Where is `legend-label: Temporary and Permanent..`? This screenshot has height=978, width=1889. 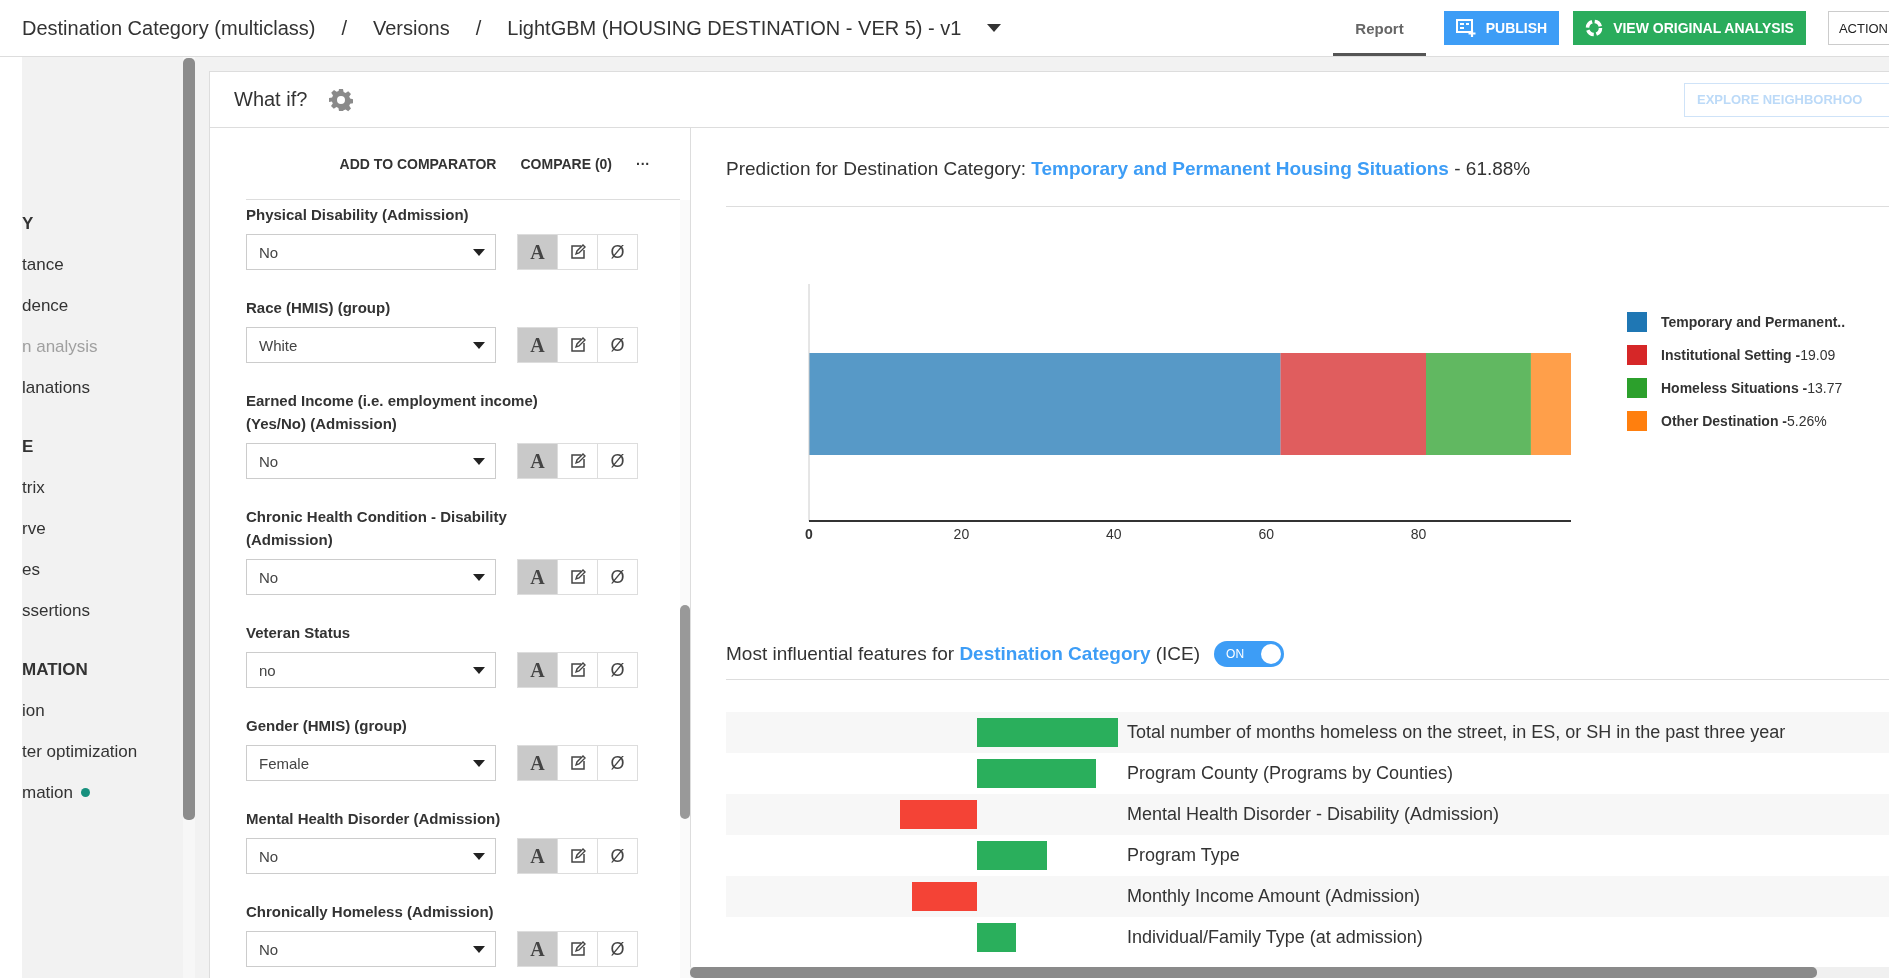 legend-label: Temporary and Permanent.. is located at coordinates (1753, 322).